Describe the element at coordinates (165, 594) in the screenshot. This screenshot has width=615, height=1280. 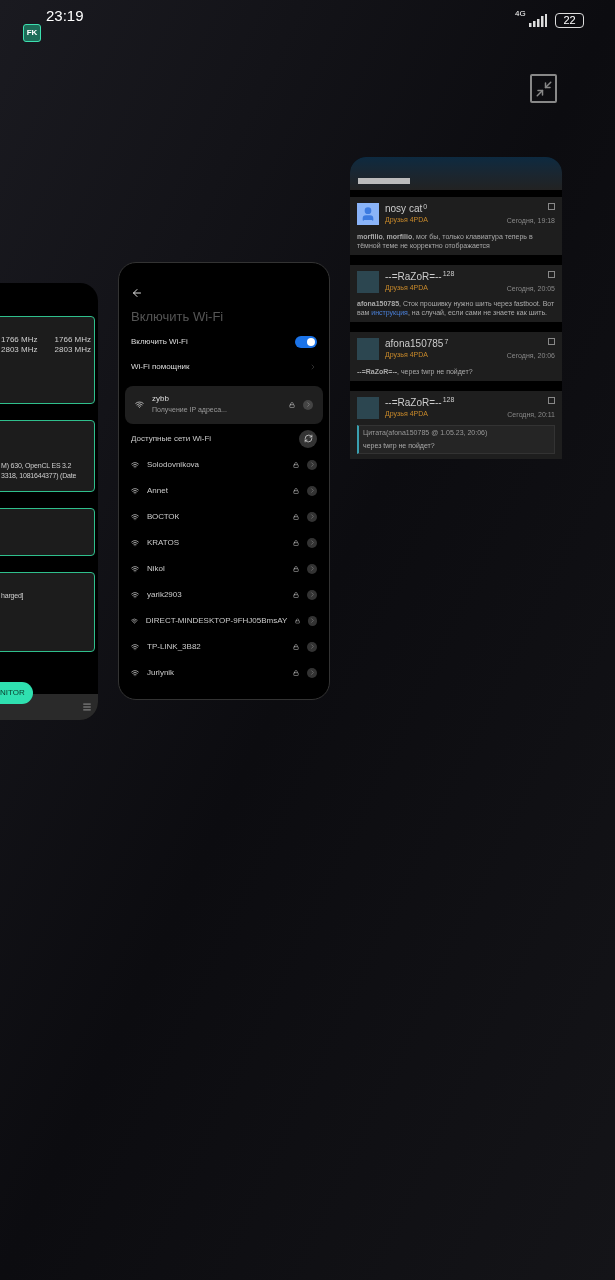
I see `network-name: yarik2903` at that location.